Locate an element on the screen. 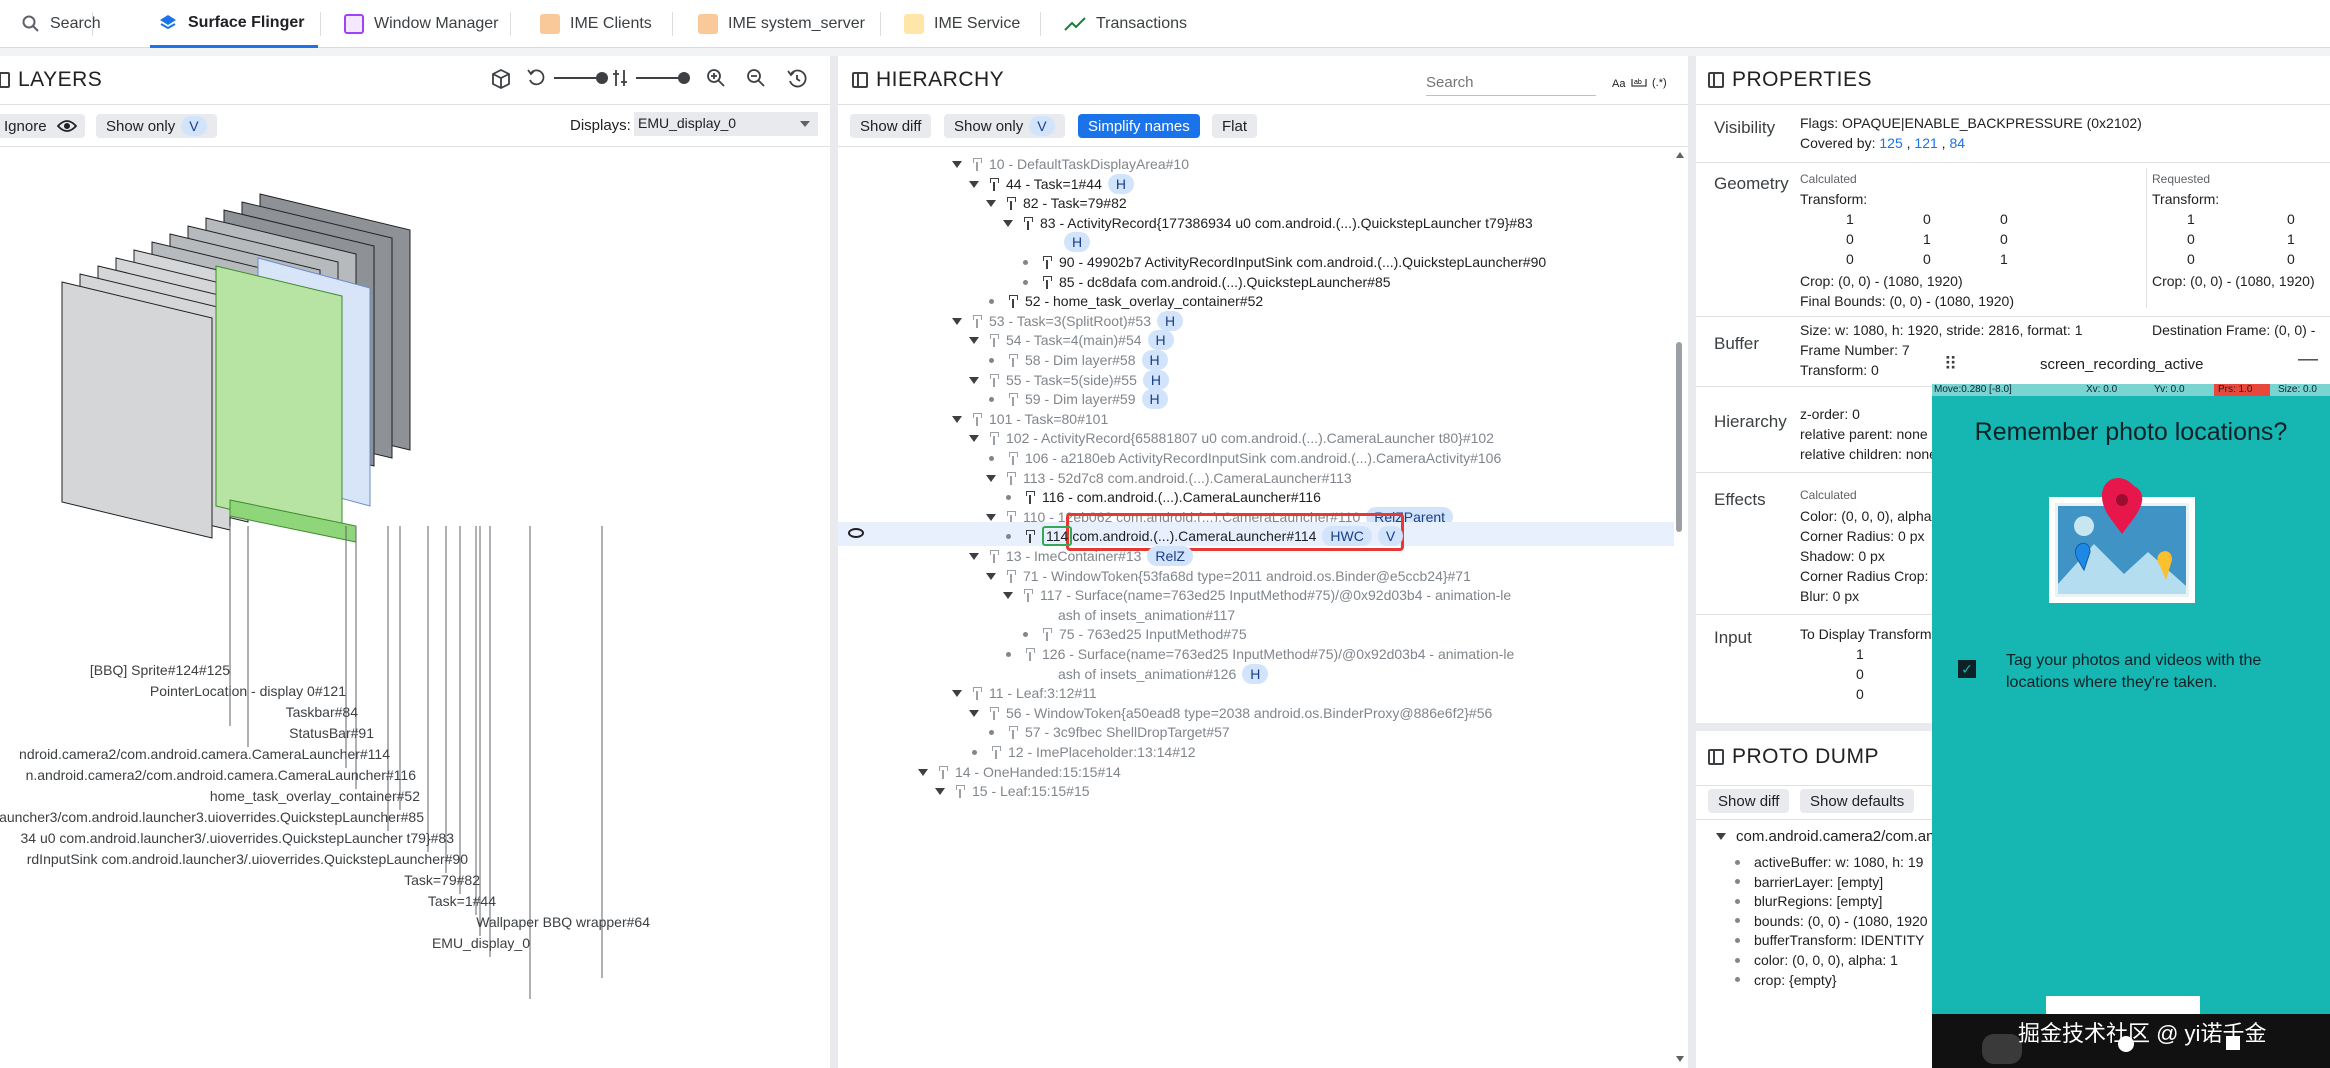  tab-ime-service: IME Service is located at coordinates (962, 24).